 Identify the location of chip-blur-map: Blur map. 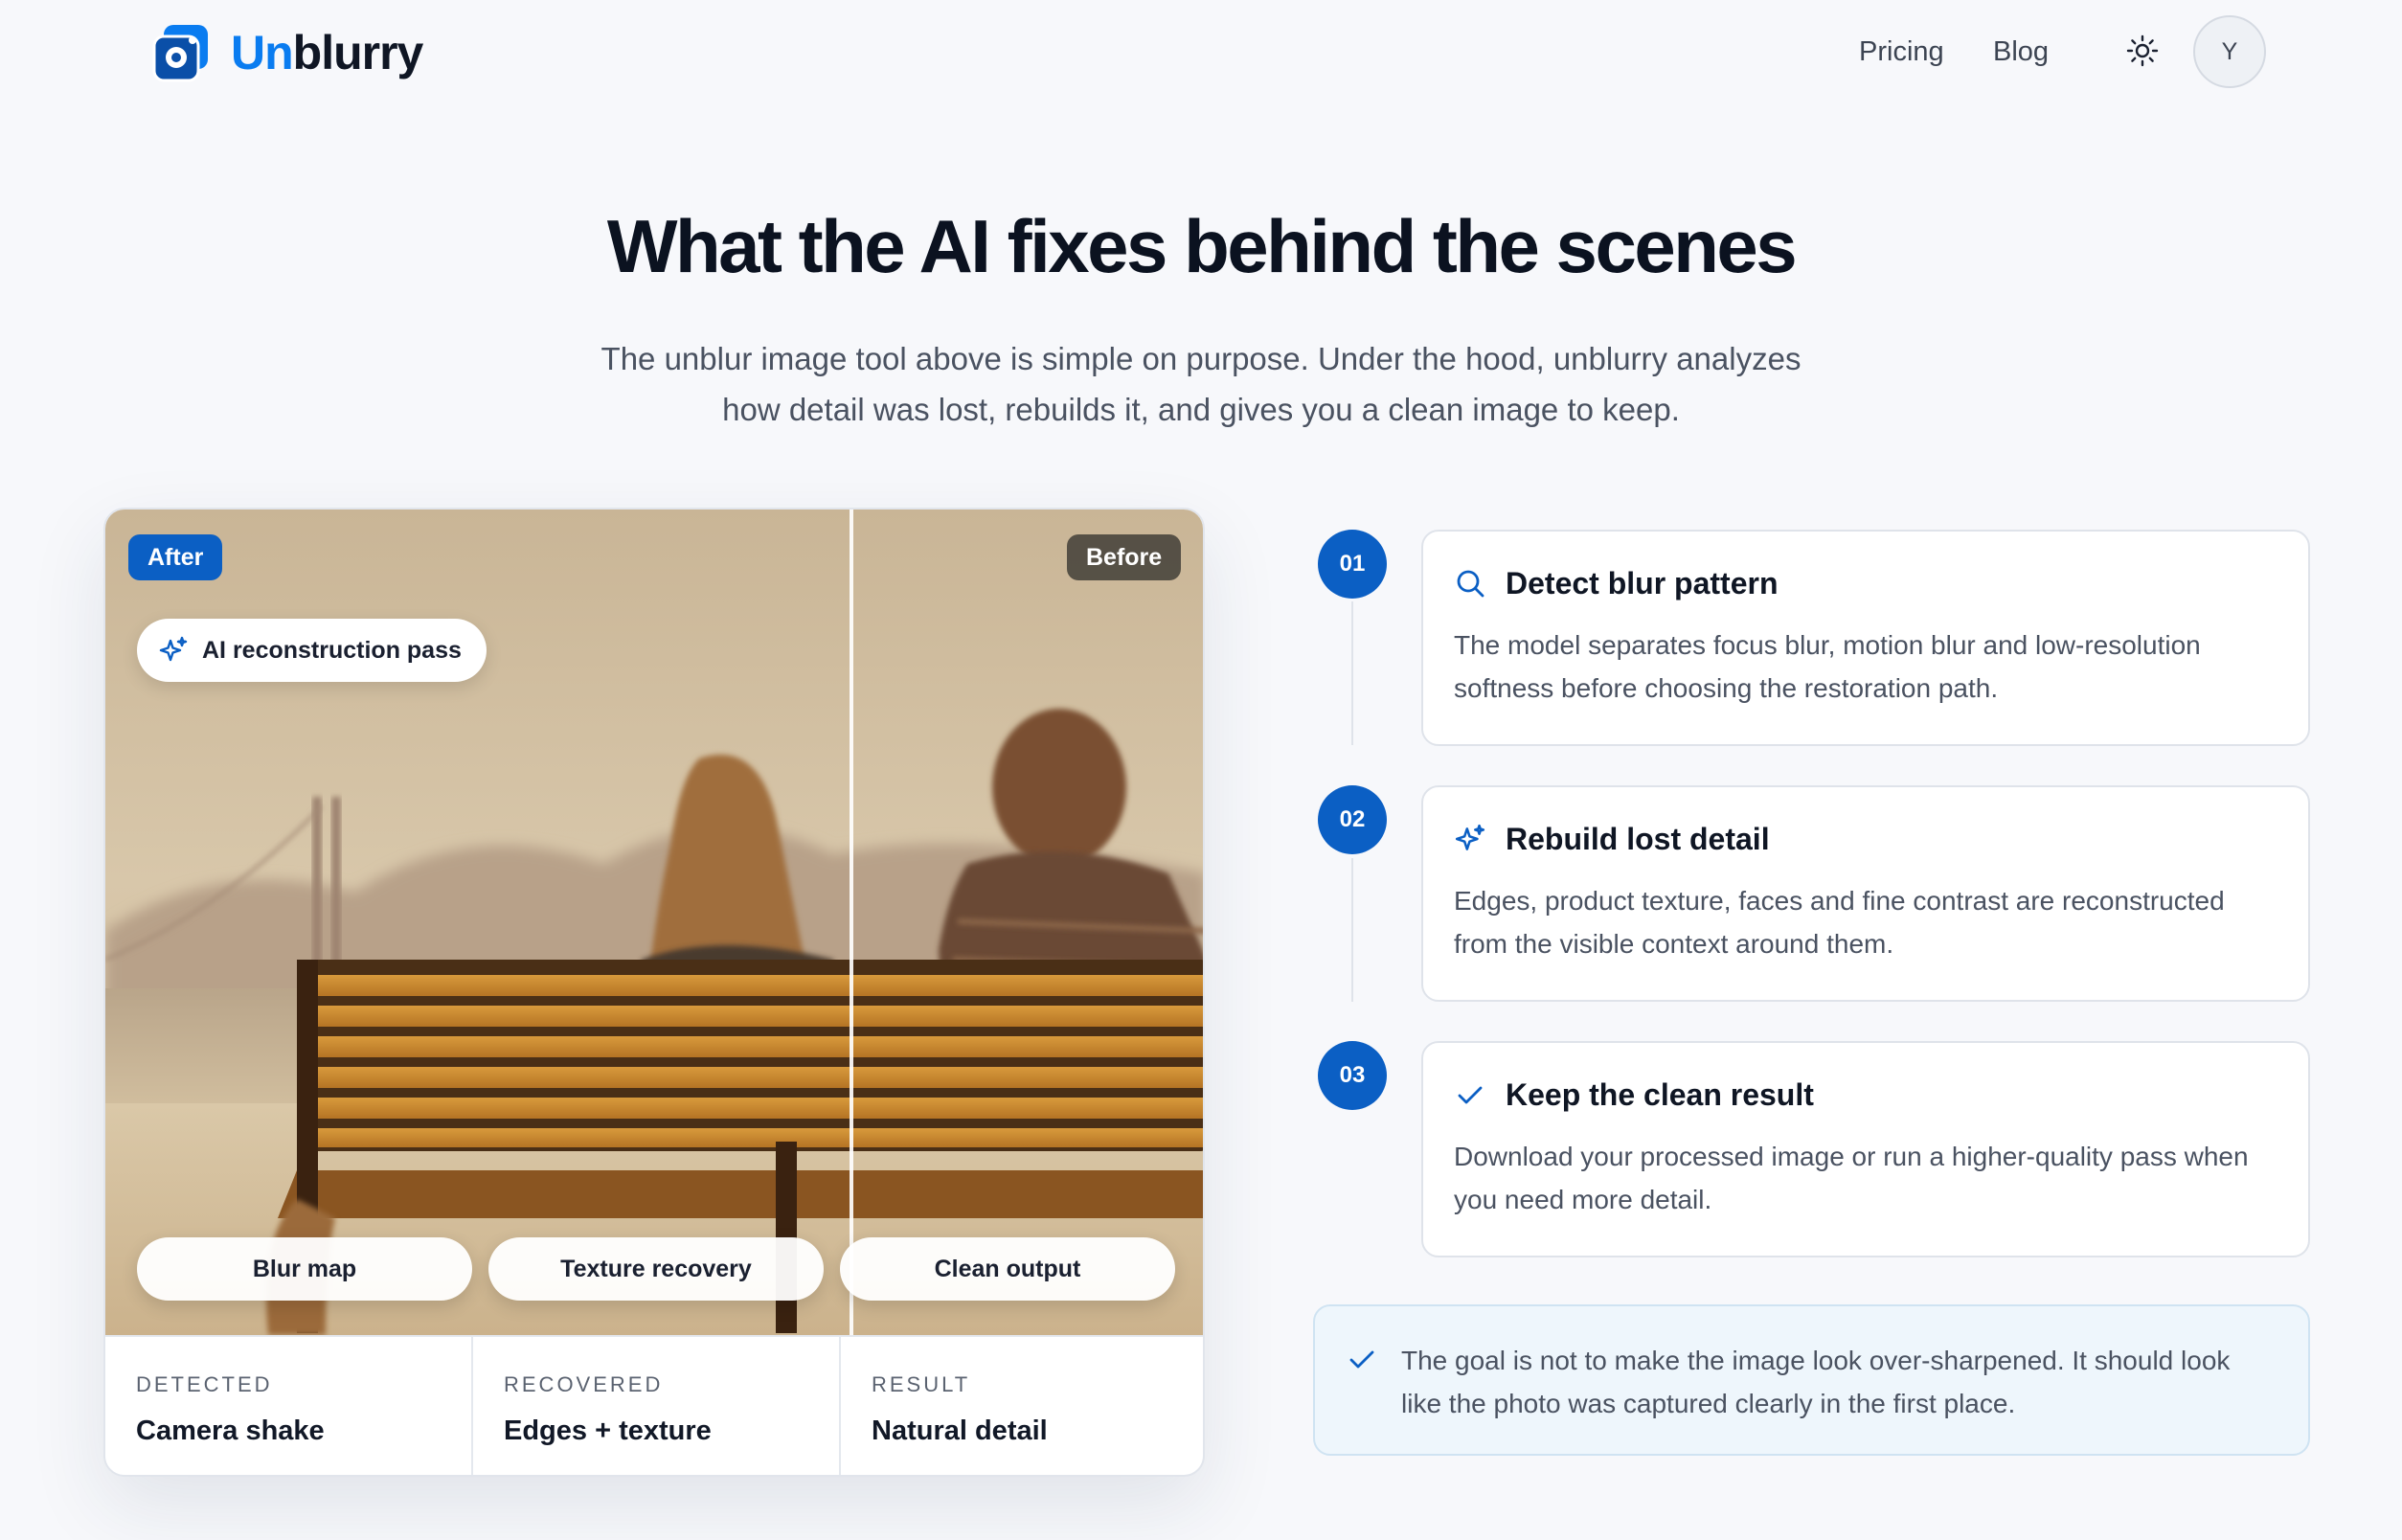
(304, 1269).